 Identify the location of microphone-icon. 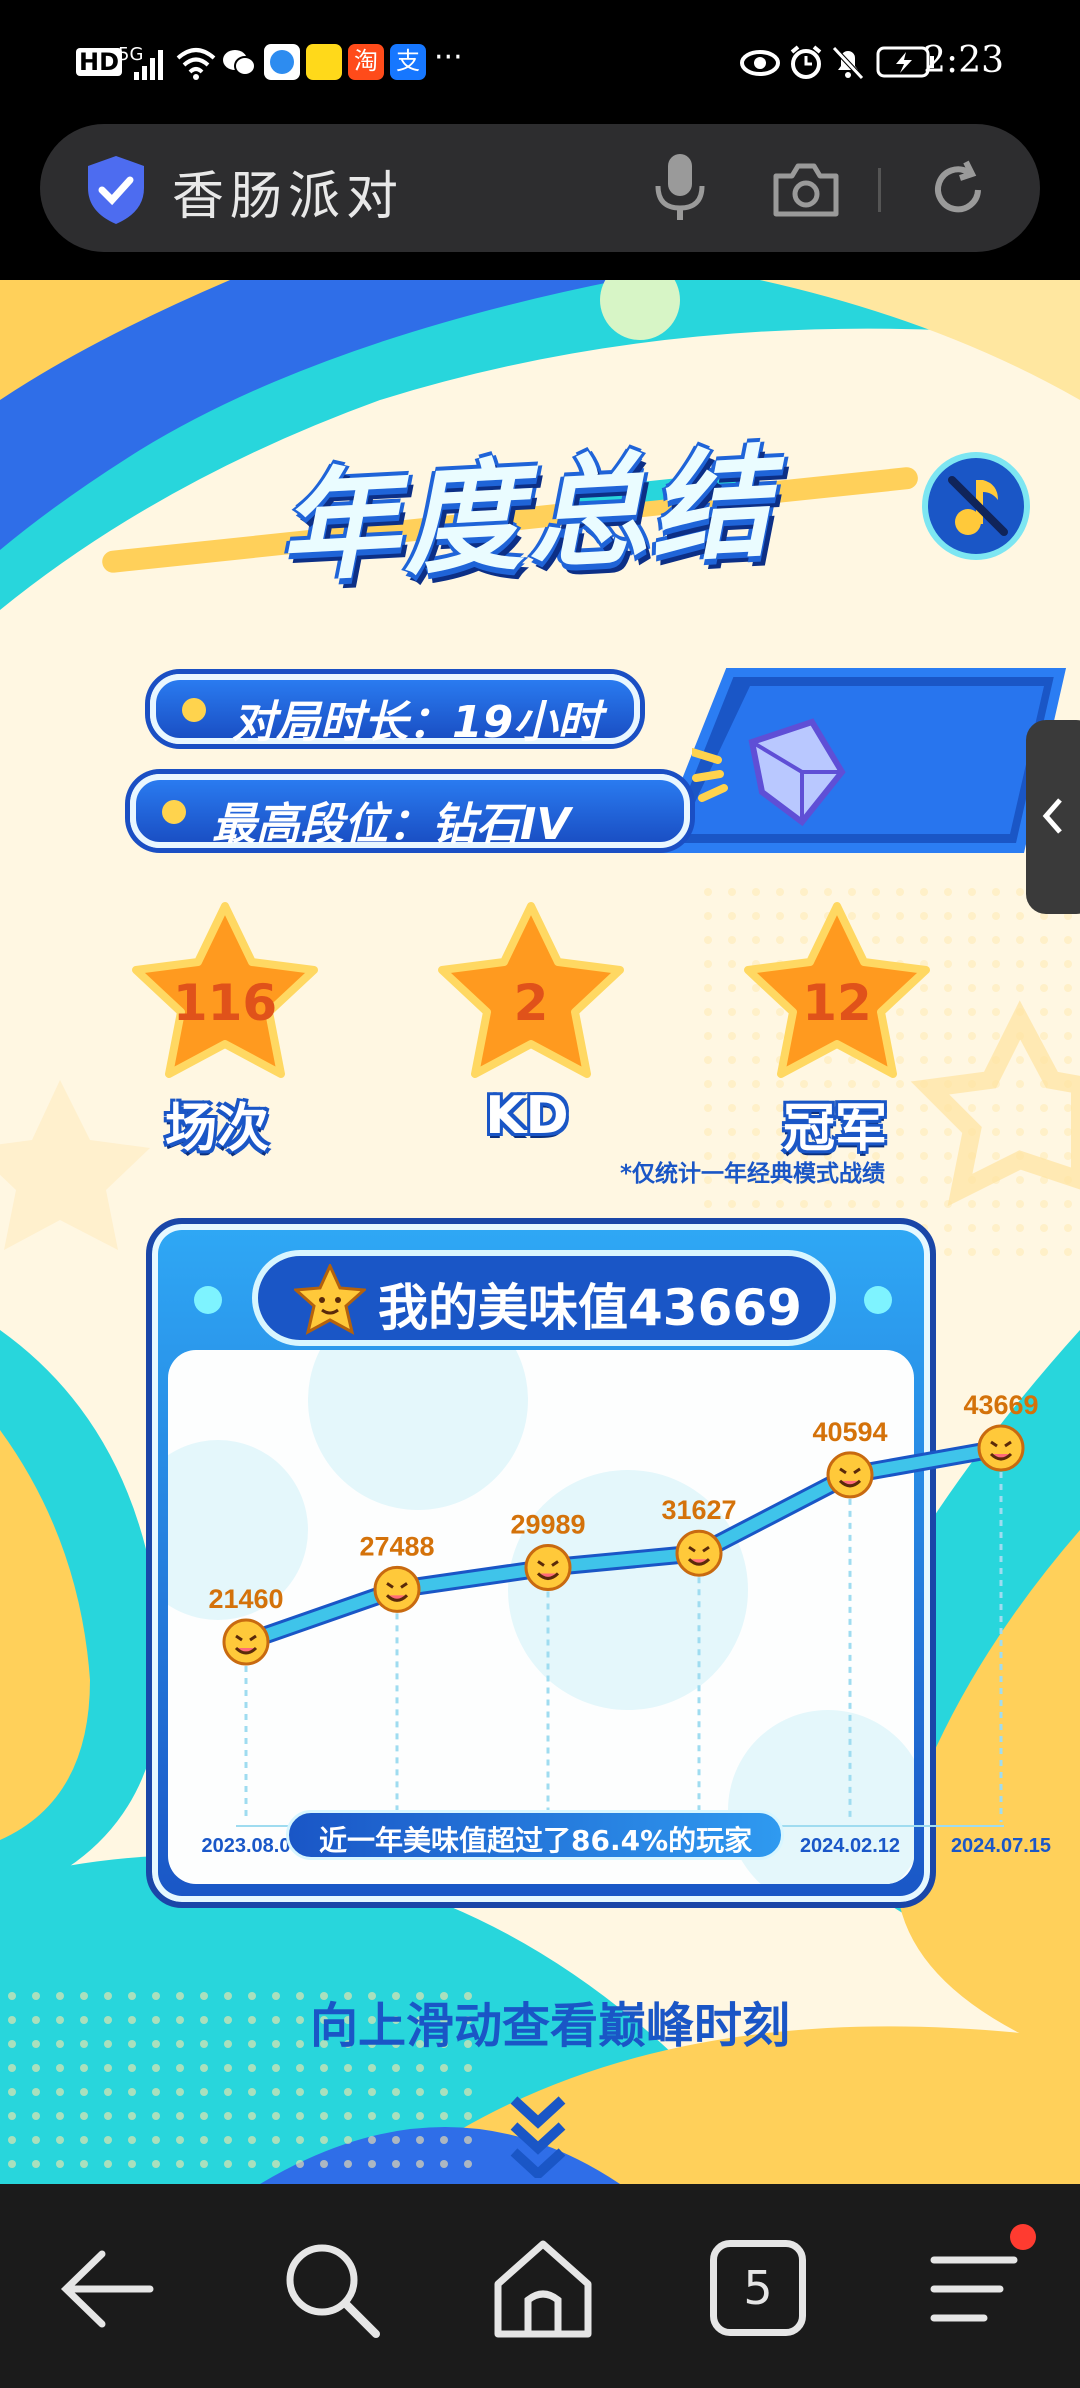
(680, 188).